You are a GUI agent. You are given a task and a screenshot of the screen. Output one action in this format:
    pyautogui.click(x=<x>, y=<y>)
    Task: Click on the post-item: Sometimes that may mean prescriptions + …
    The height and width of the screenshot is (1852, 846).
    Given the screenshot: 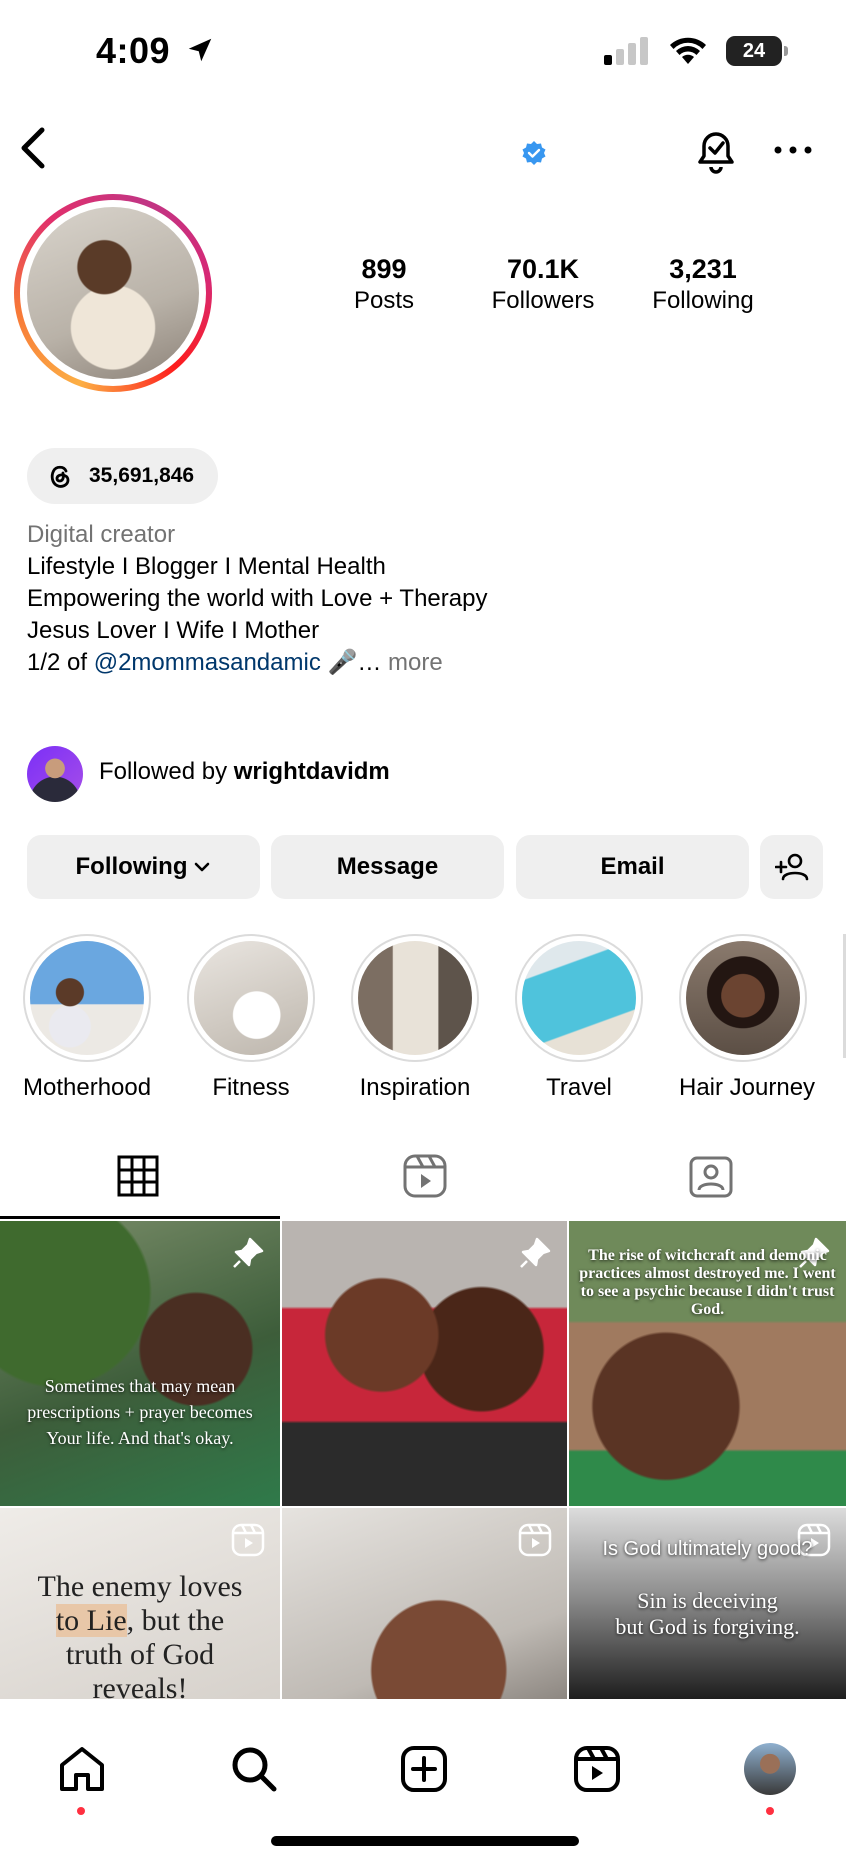 What is the action you would take?
    pyautogui.click(x=140, y=1363)
    